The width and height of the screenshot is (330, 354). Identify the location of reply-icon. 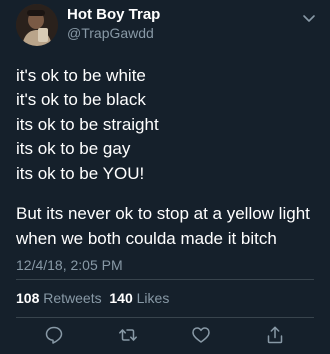
(54, 335).